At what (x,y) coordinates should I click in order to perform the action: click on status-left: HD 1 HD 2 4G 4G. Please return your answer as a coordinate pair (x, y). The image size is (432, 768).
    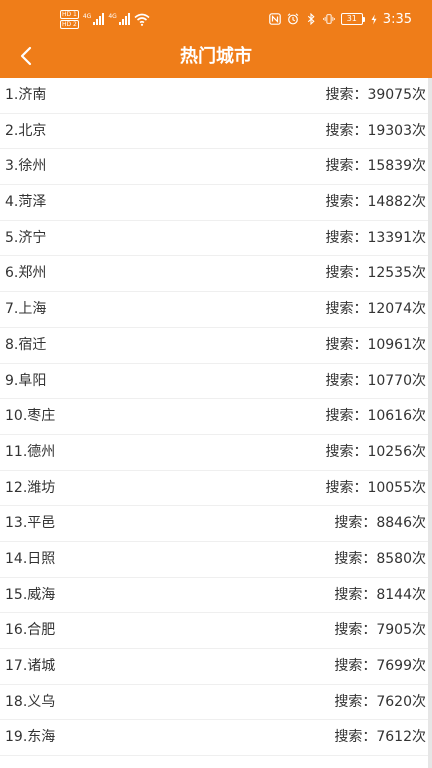
    Looking at the image, I should click on (105, 19).